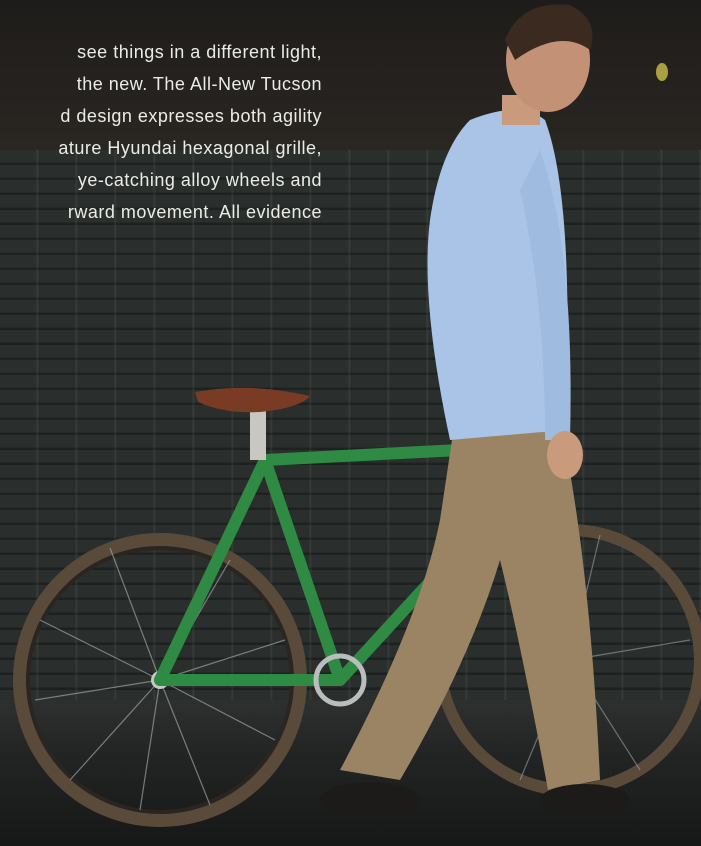 This screenshot has width=701, height=846. What do you see at coordinates (370, 800) in the screenshot?
I see `left-shoe` at bounding box center [370, 800].